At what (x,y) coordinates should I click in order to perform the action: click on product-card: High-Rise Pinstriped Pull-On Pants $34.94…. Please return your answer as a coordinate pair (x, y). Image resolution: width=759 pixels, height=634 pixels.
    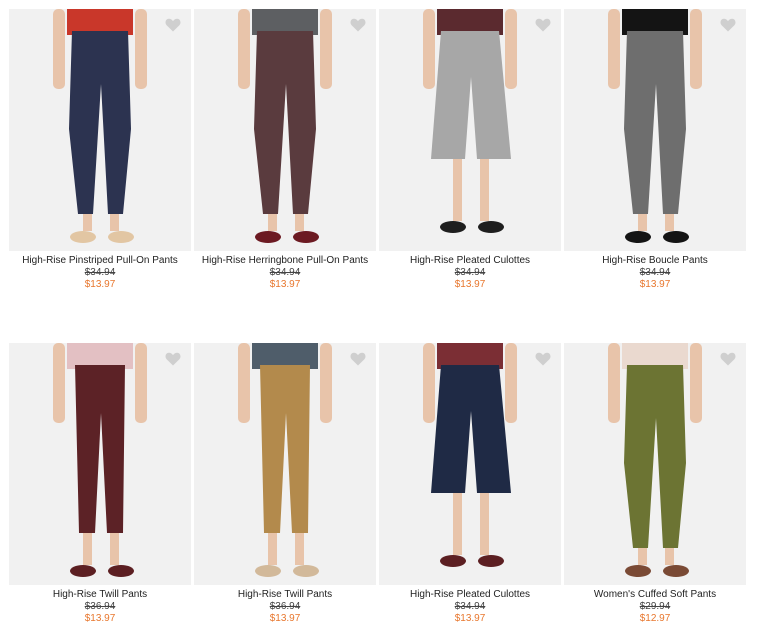
    Looking at the image, I should click on (100, 150).